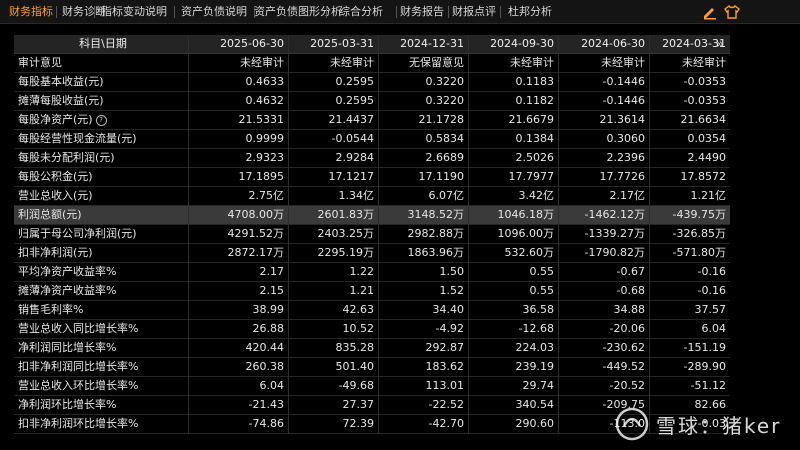  Describe the element at coordinates (627, 328) in the screenshot. I see `table-cell: -20.06` at that location.